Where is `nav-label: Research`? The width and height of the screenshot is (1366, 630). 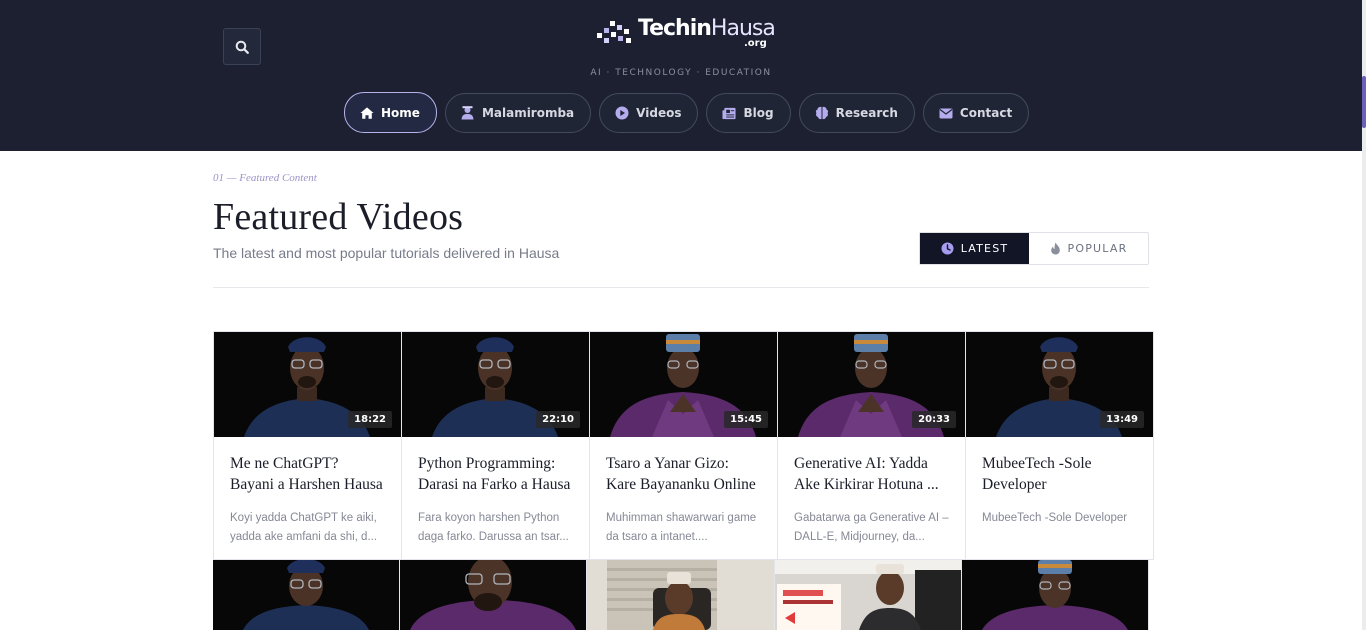 nav-label: Research is located at coordinates (866, 113).